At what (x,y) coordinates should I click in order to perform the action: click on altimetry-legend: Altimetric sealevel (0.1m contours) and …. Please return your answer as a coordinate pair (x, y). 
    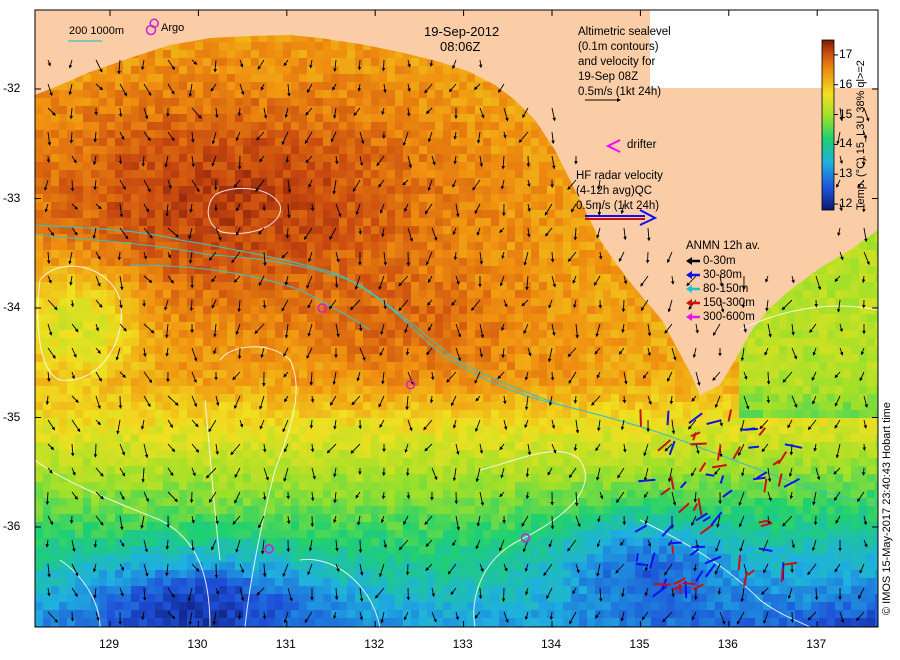
    Looking at the image, I should click on (624, 62).